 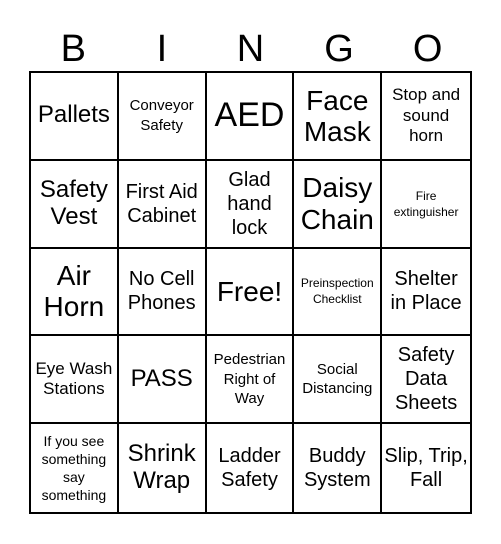 I want to click on bingo-cell-label: PASS, so click(x=161, y=378).